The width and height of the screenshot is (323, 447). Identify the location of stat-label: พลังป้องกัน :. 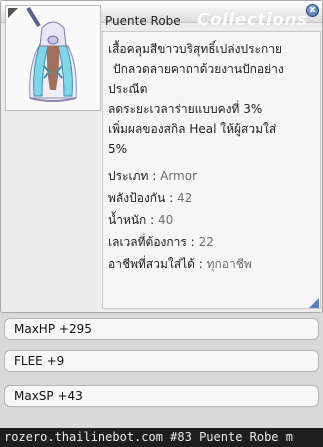
(141, 198).